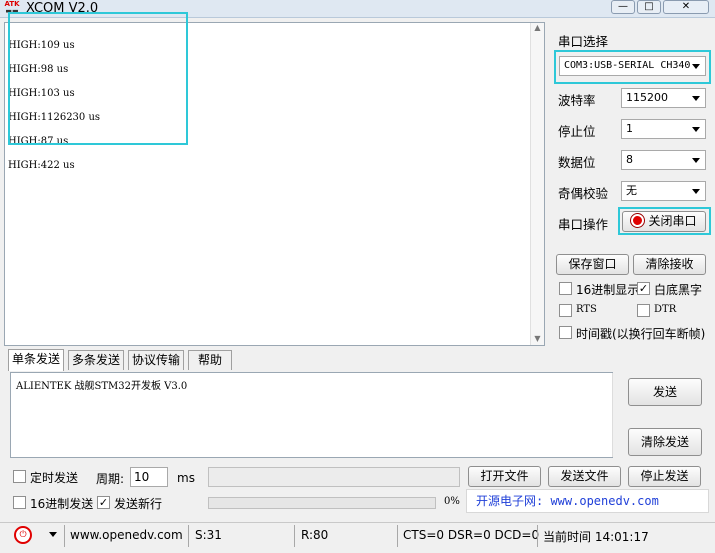 This screenshot has width=715, height=553. Describe the element at coordinates (334, 477) in the screenshot. I see `file-path-field` at that location.